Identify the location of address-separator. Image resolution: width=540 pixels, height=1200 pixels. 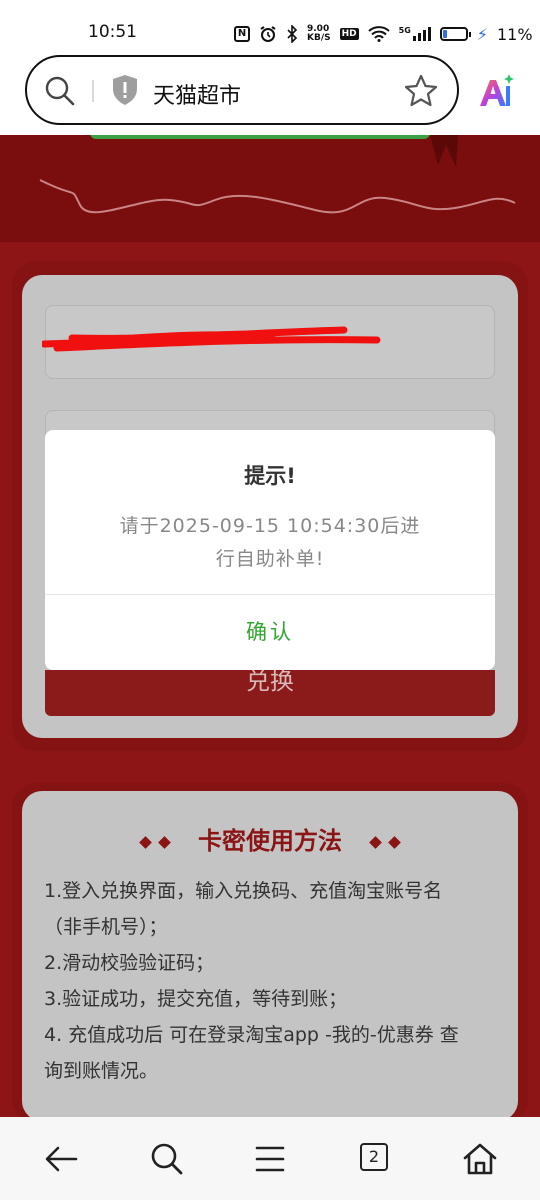
(93, 91).